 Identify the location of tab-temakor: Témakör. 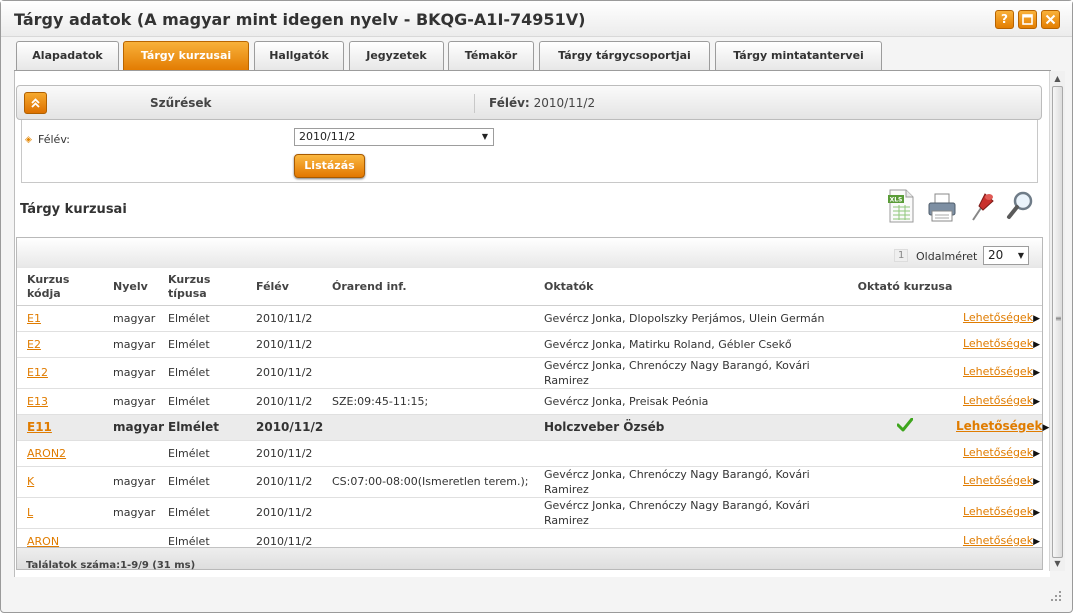
(491, 56).